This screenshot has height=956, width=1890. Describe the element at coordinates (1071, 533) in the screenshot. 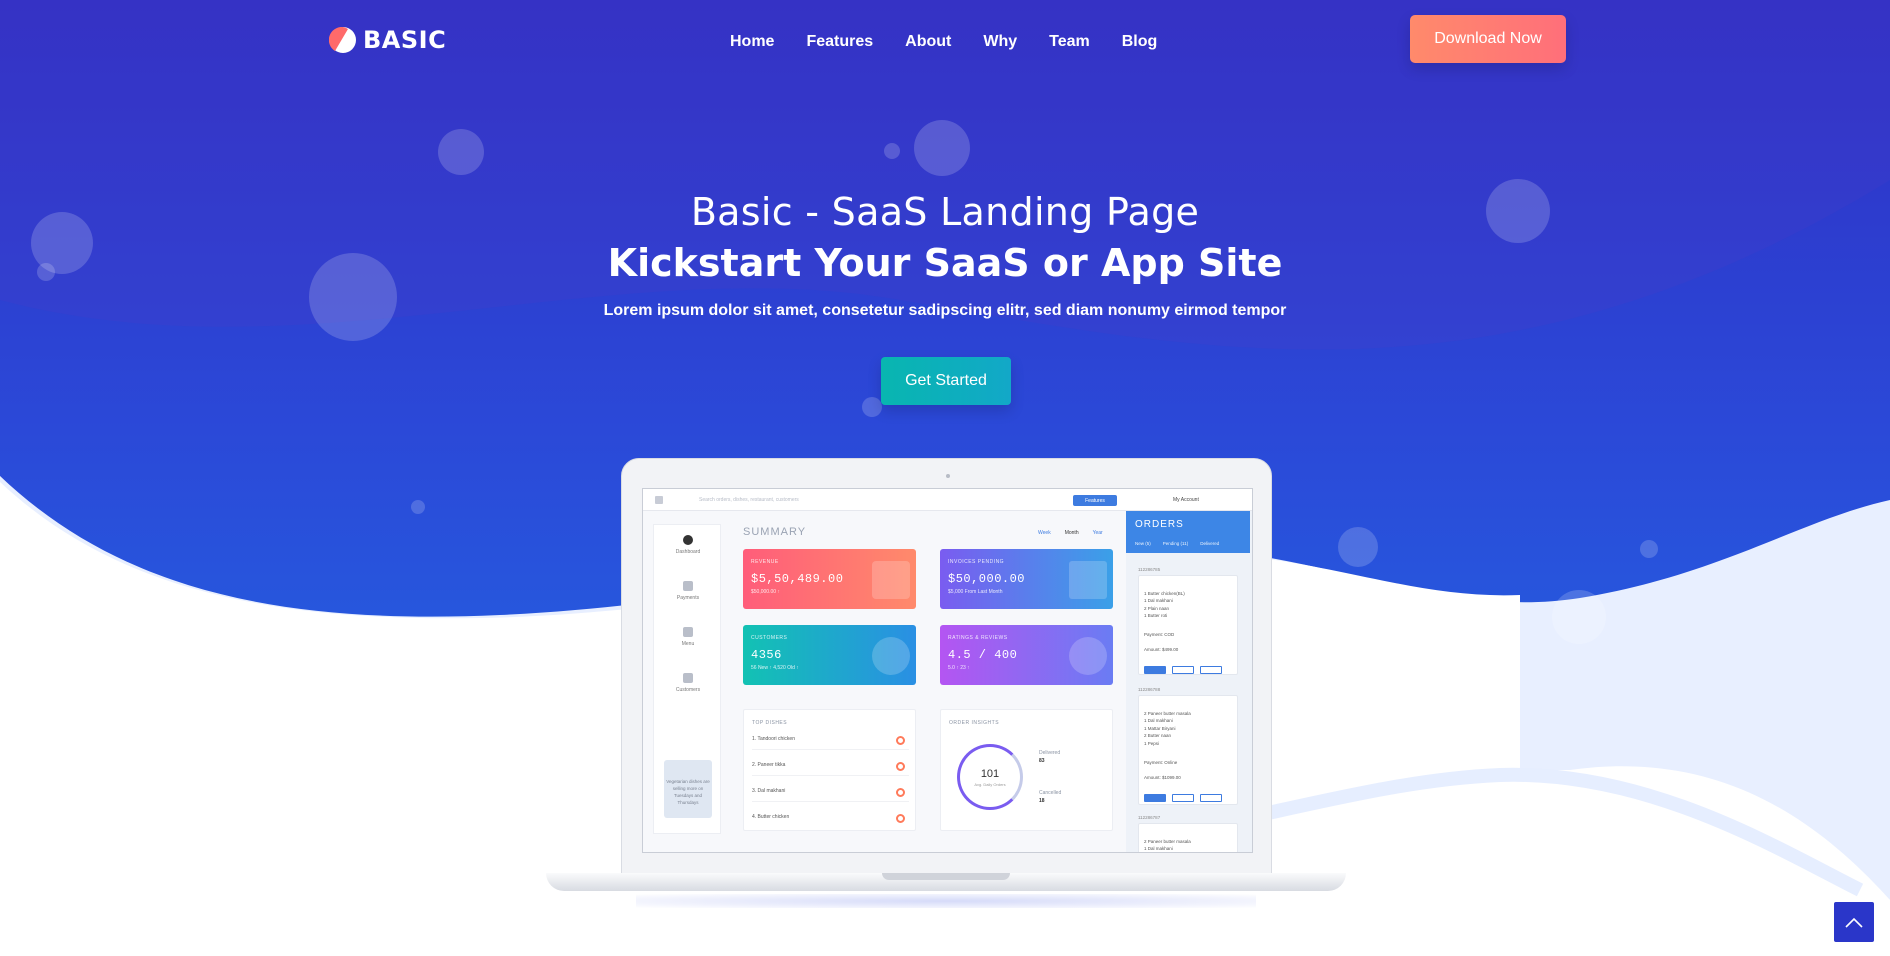

I see `period-tab: Month` at that location.